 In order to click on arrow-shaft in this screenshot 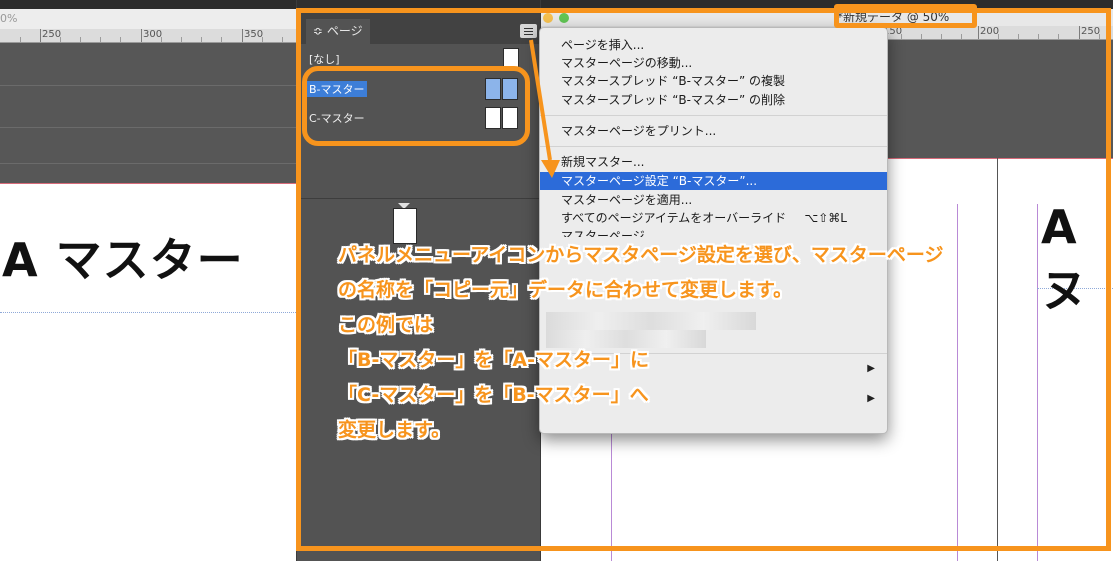, I will do `click(540, 100)`.